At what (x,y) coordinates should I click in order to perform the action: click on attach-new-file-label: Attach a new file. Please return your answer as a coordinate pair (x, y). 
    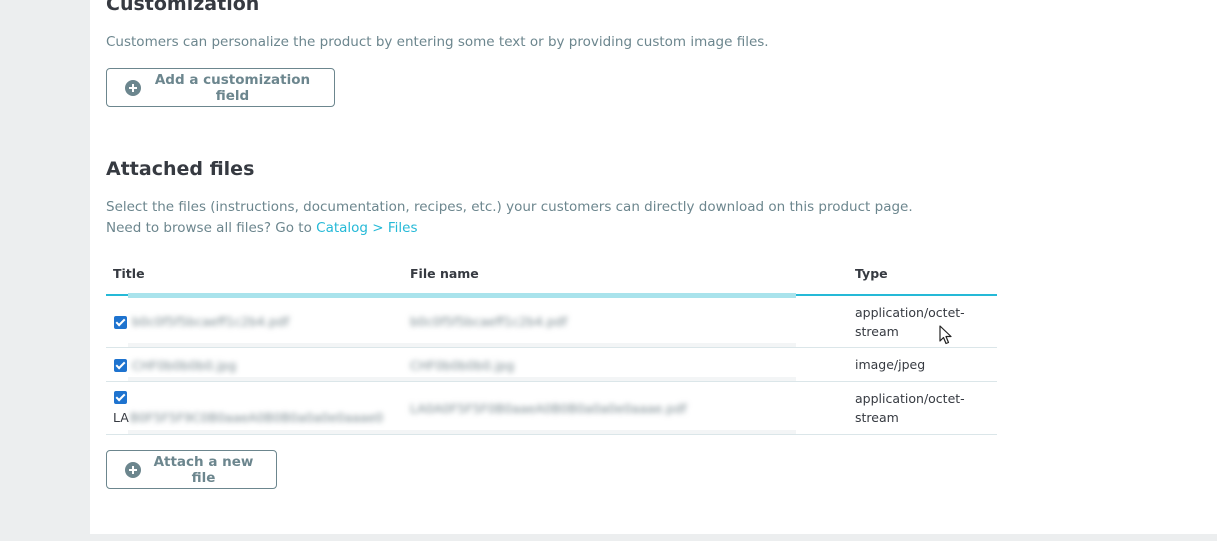
    Looking at the image, I should click on (203, 469).